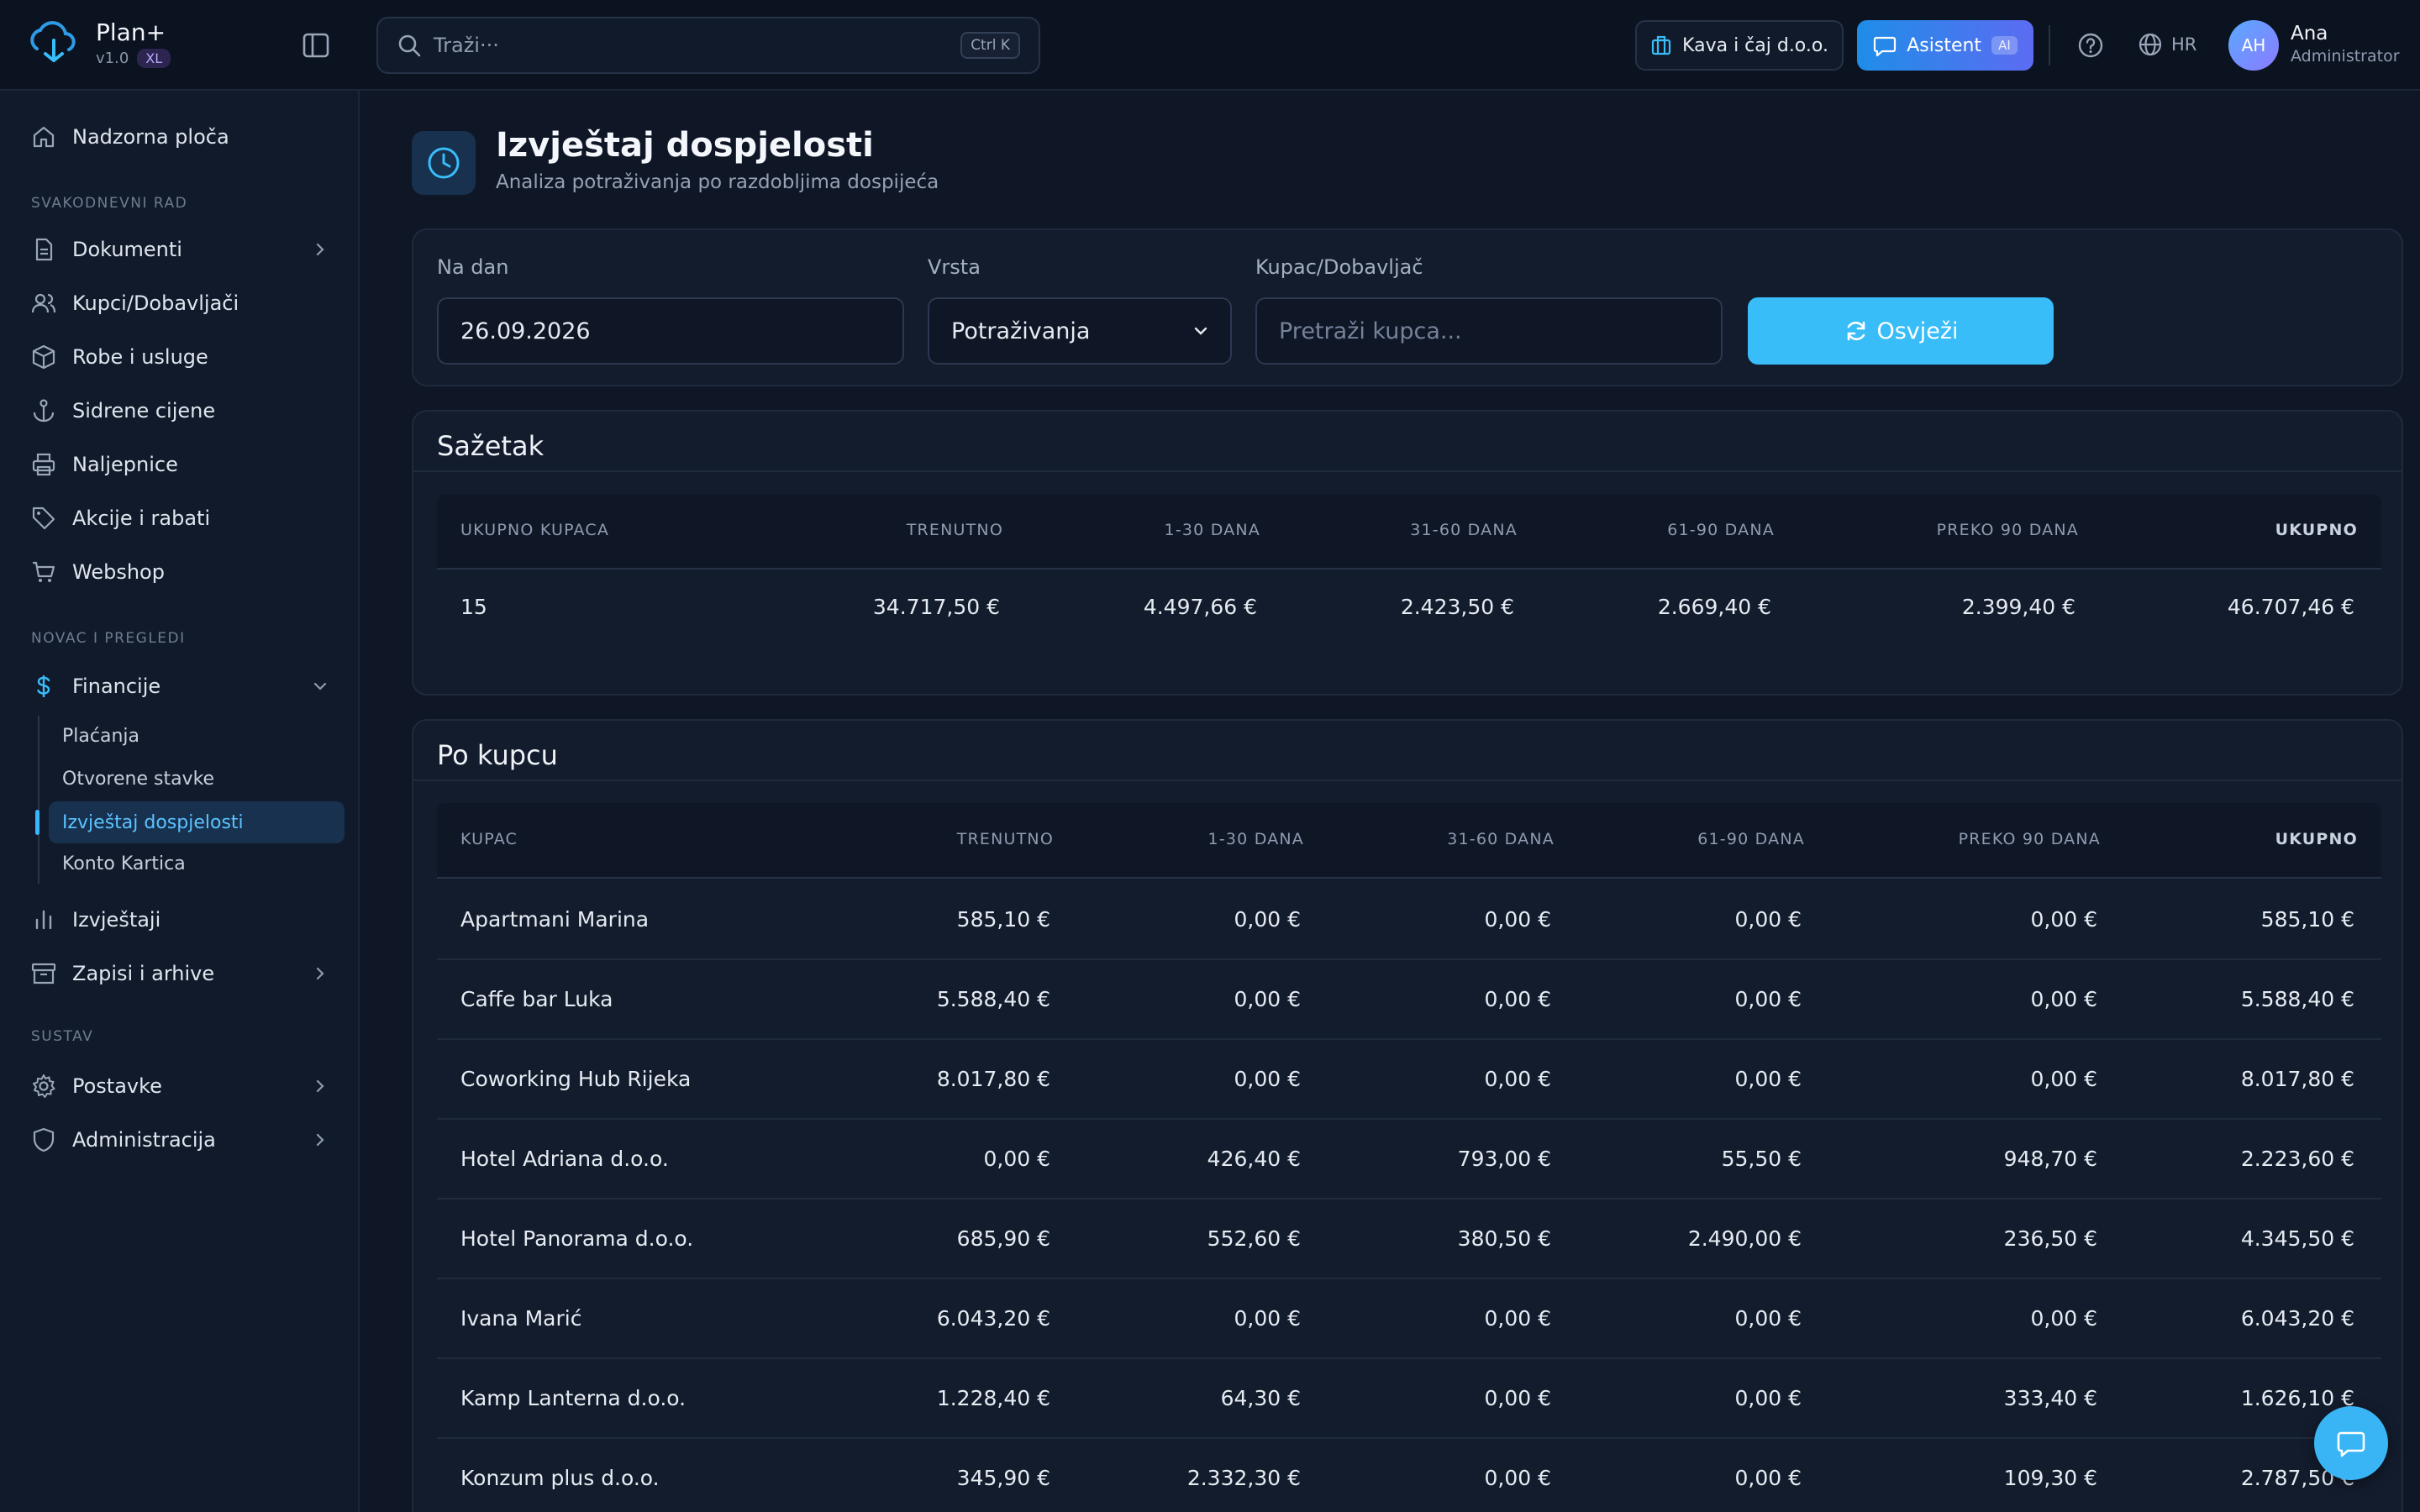 Image resolution: width=2420 pixels, height=1512 pixels. What do you see at coordinates (2345, 44) in the screenshot?
I see `user-menu: Ana Administrator` at bounding box center [2345, 44].